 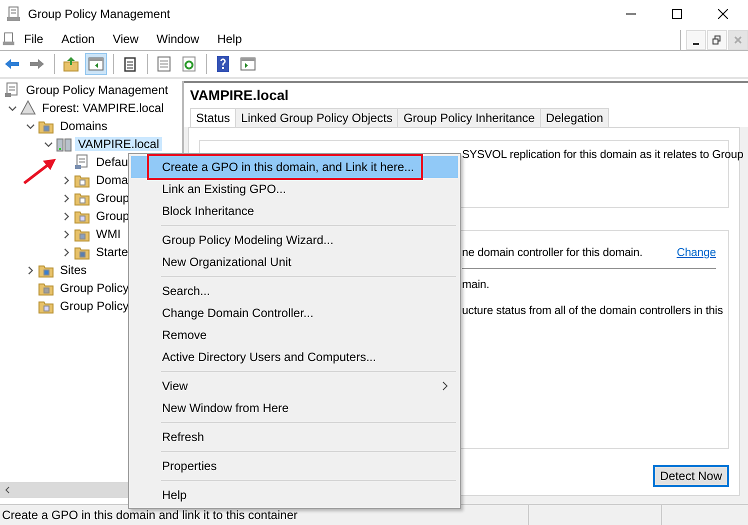 I want to click on tree-item: Sites, so click(x=73, y=270).